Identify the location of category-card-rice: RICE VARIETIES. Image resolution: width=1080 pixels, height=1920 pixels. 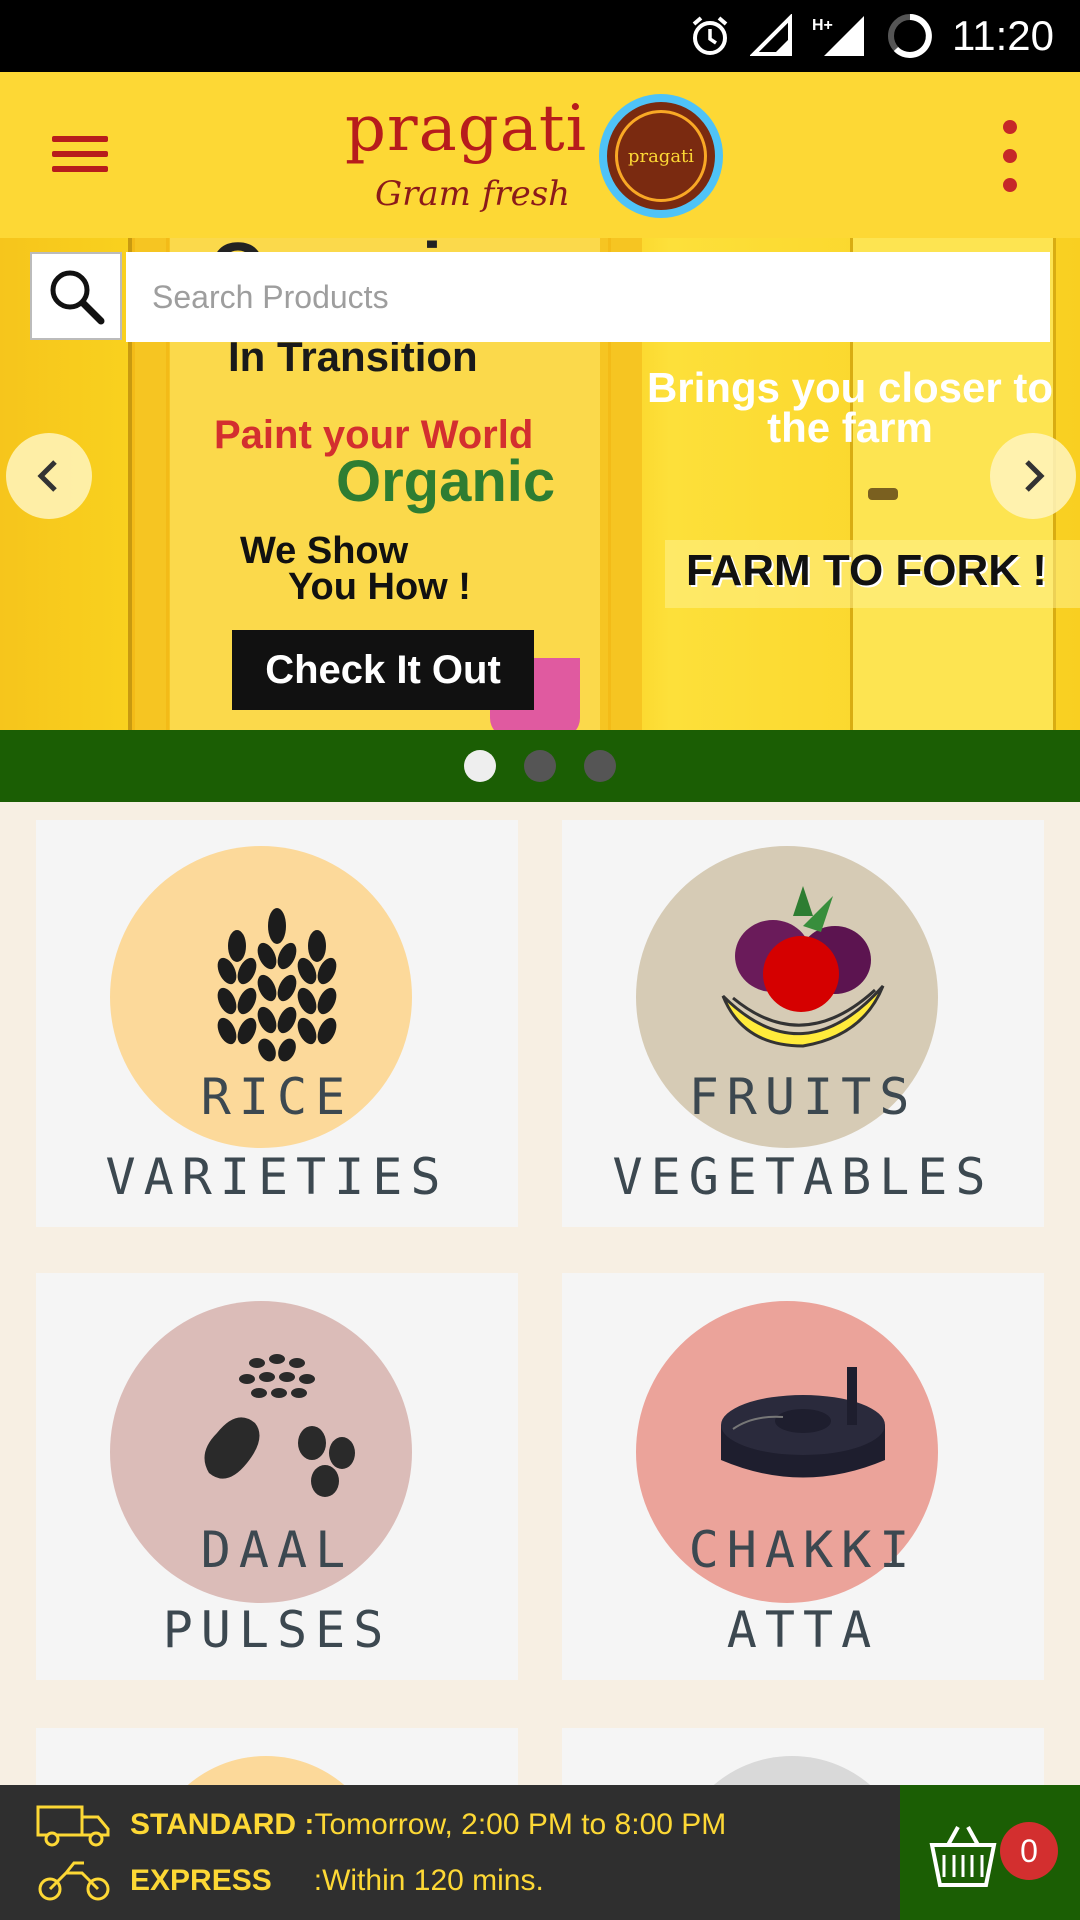
(277, 1023).